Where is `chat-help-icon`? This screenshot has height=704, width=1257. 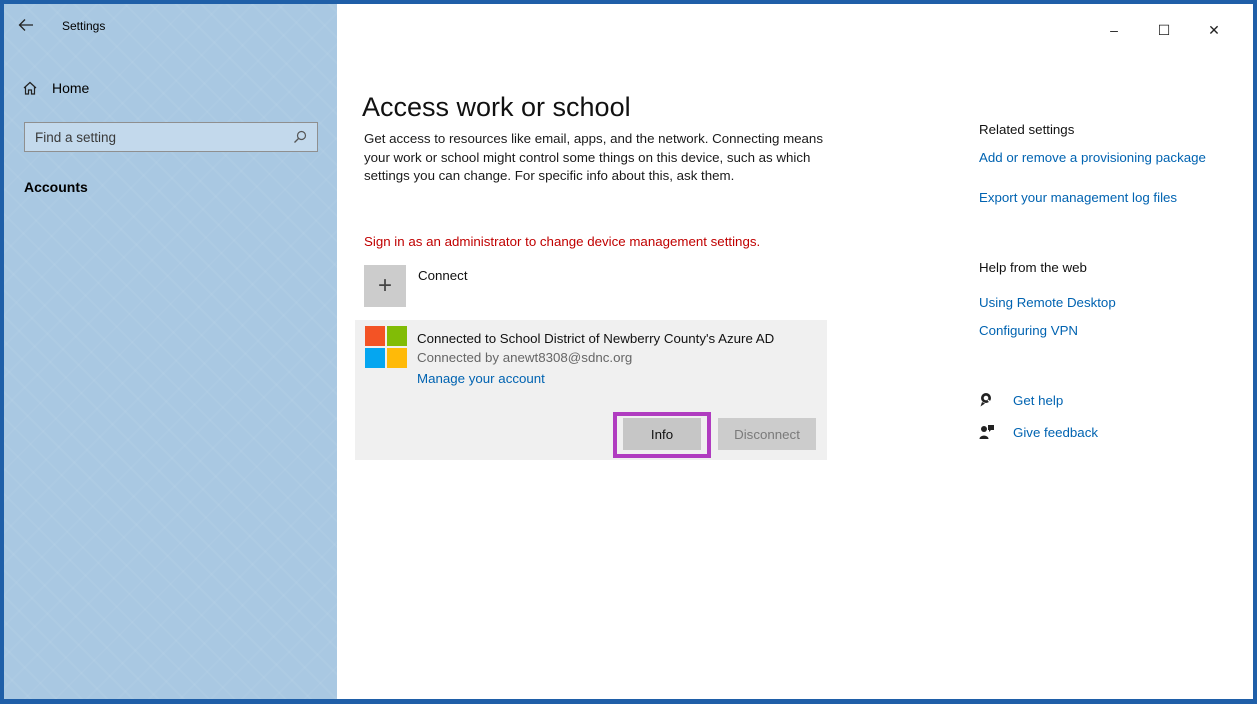 chat-help-icon is located at coordinates (986, 400).